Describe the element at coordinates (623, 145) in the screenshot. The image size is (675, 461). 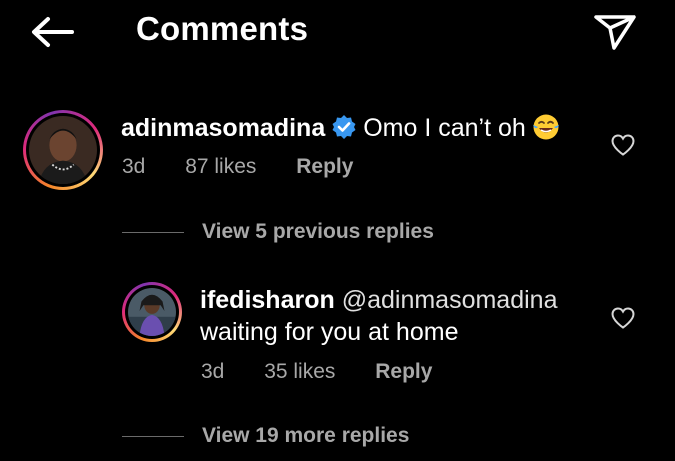
I see `heart-icon` at that location.